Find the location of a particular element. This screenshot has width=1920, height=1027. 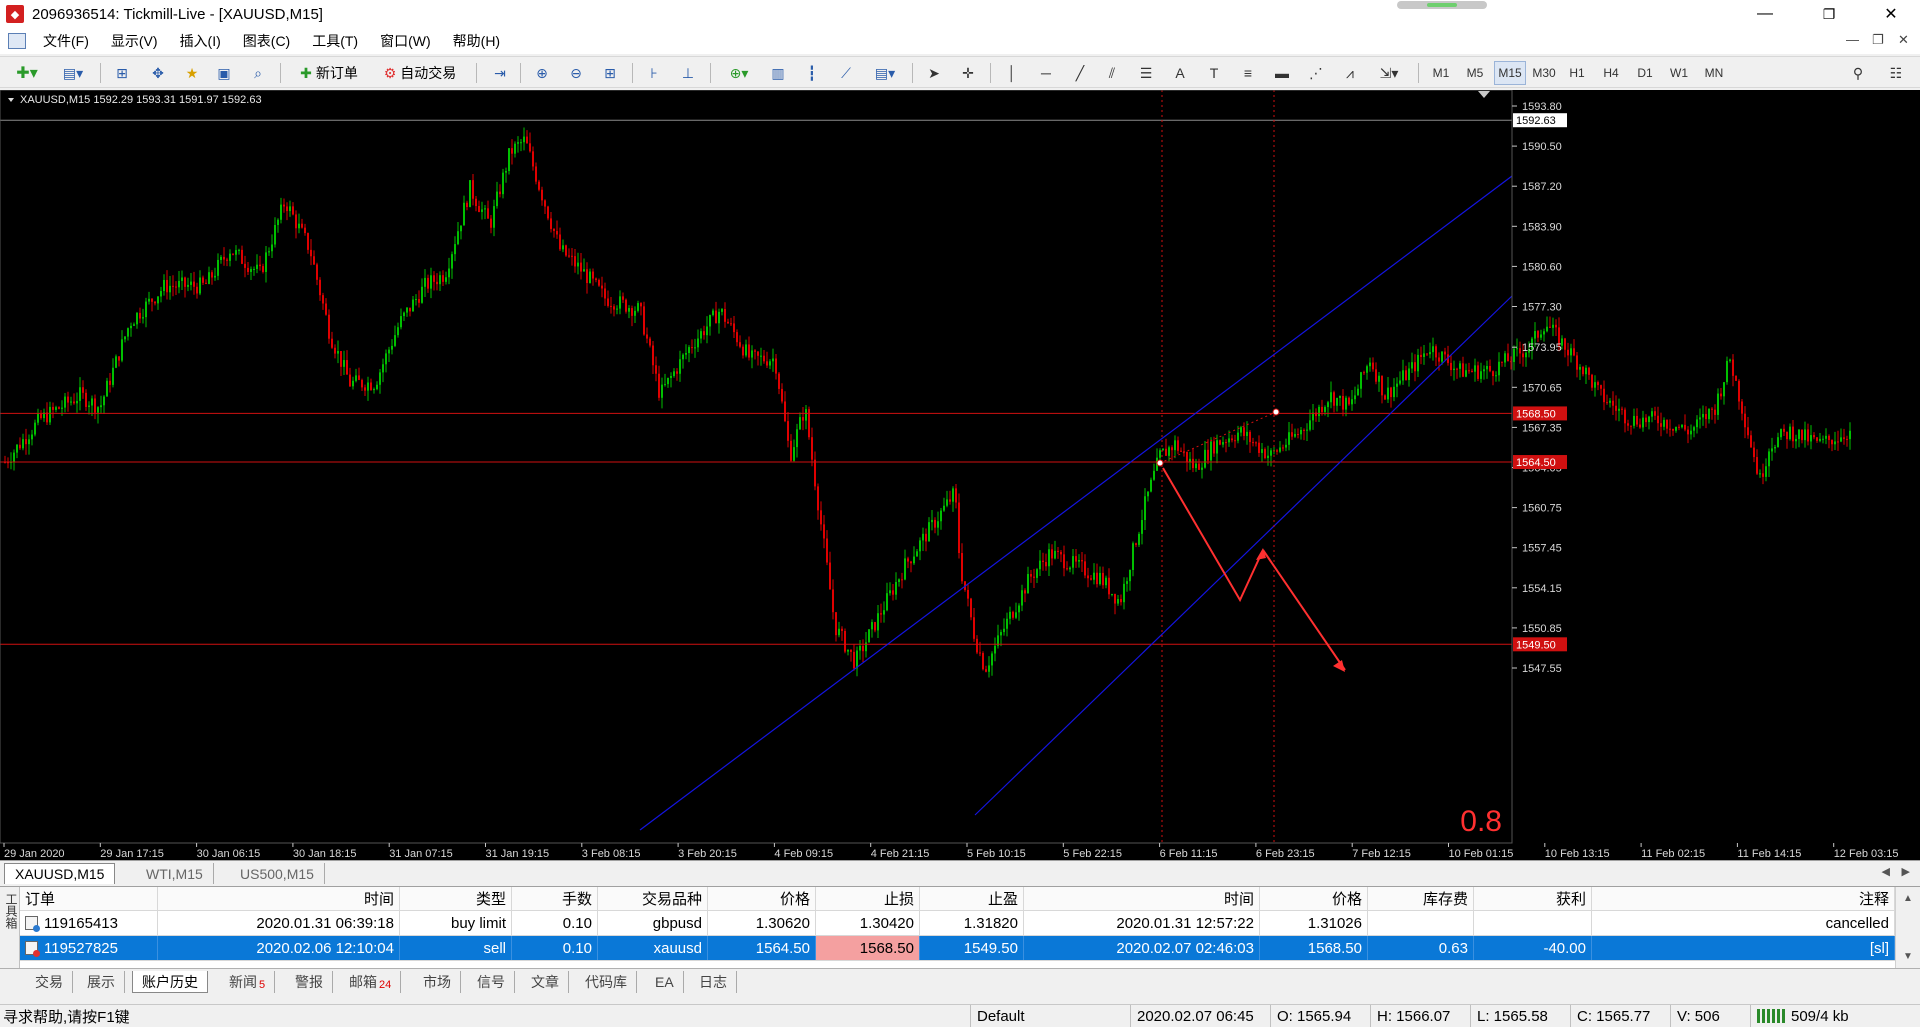

timeframe-w1: W1 is located at coordinates (1679, 73).